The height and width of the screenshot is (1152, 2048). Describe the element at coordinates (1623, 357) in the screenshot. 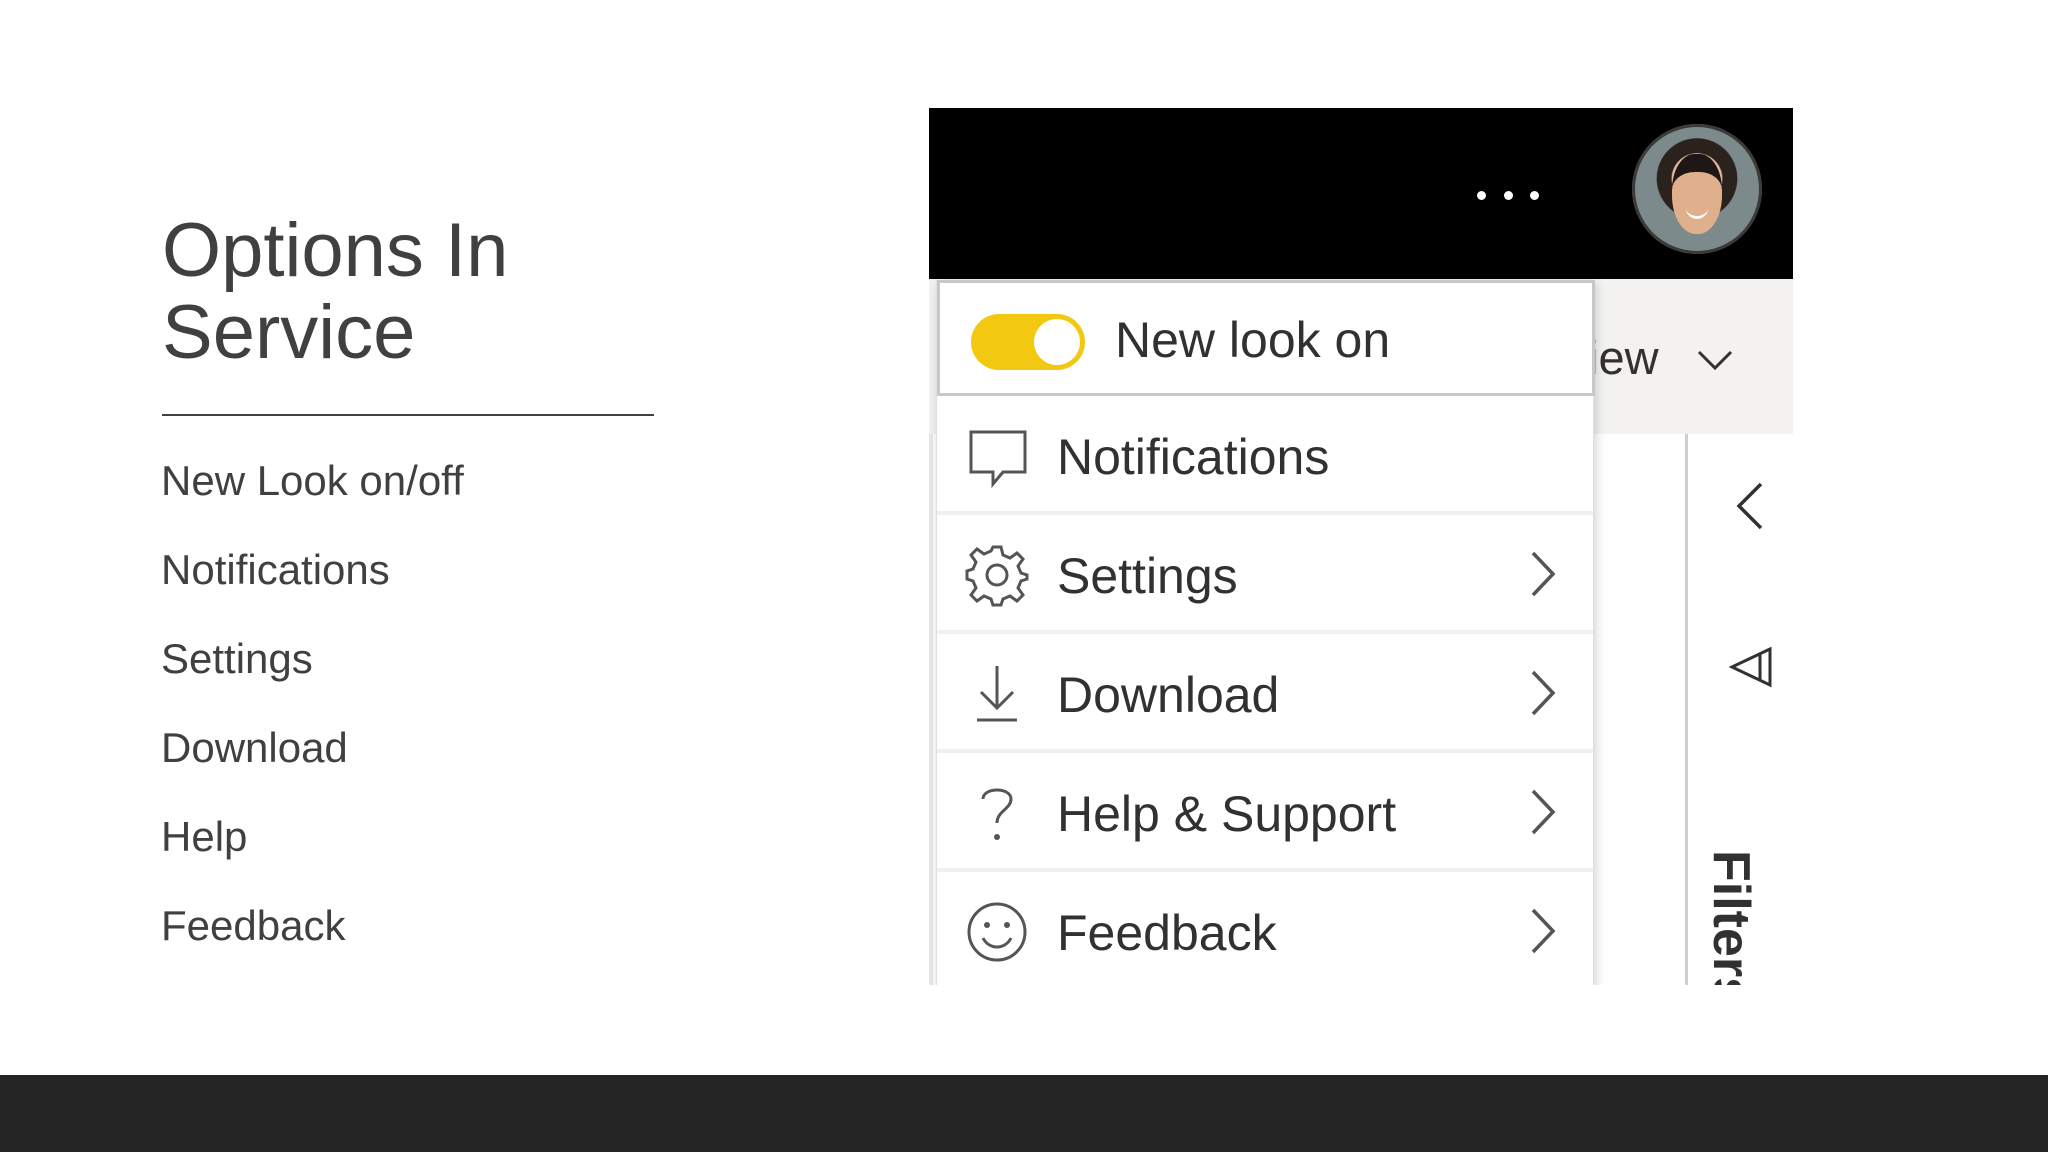

I see `view-menu-label: iew` at that location.